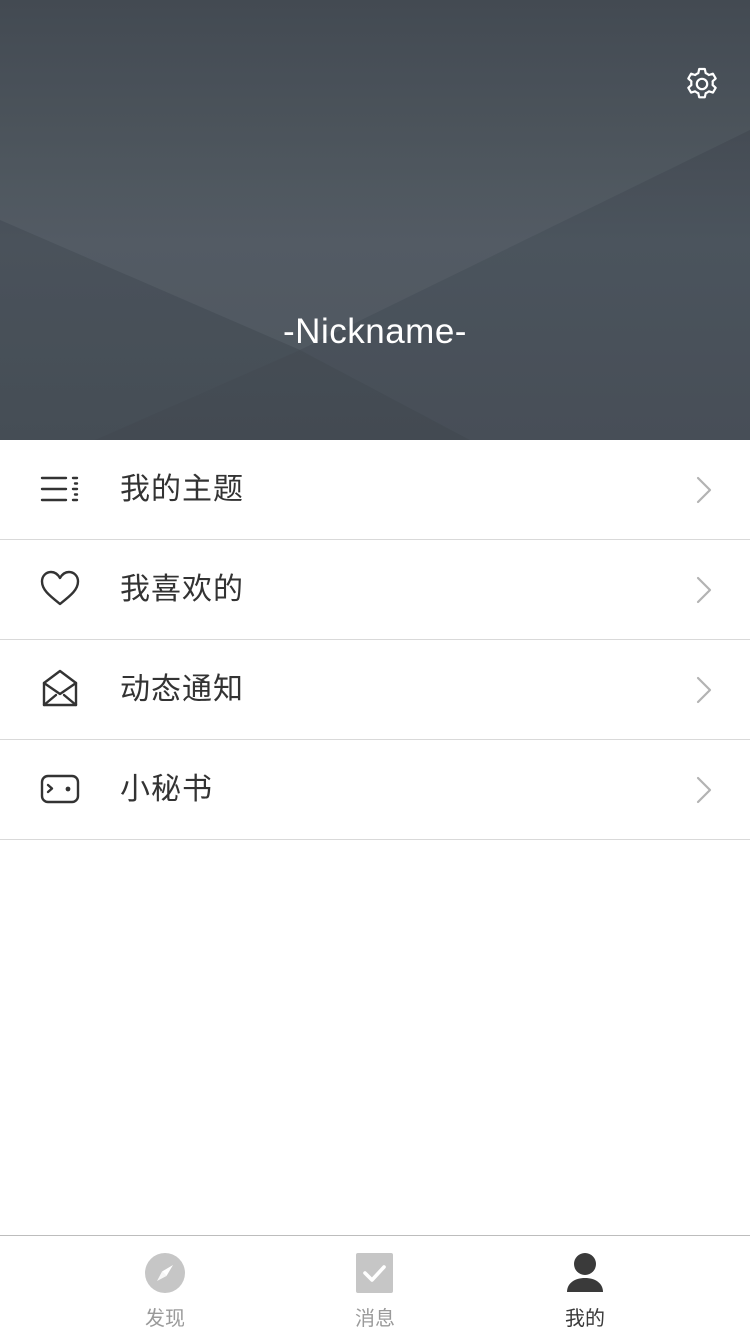 This screenshot has width=750, height=1334. What do you see at coordinates (375, 331) in the screenshot?
I see `profile-nickname: -Nickname-` at bounding box center [375, 331].